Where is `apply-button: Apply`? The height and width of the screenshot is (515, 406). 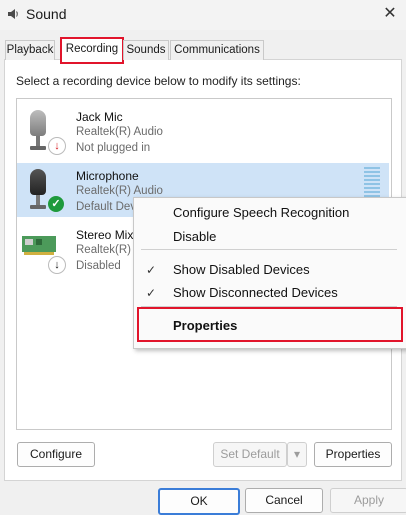 apply-button: Apply is located at coordinates (368, 500).